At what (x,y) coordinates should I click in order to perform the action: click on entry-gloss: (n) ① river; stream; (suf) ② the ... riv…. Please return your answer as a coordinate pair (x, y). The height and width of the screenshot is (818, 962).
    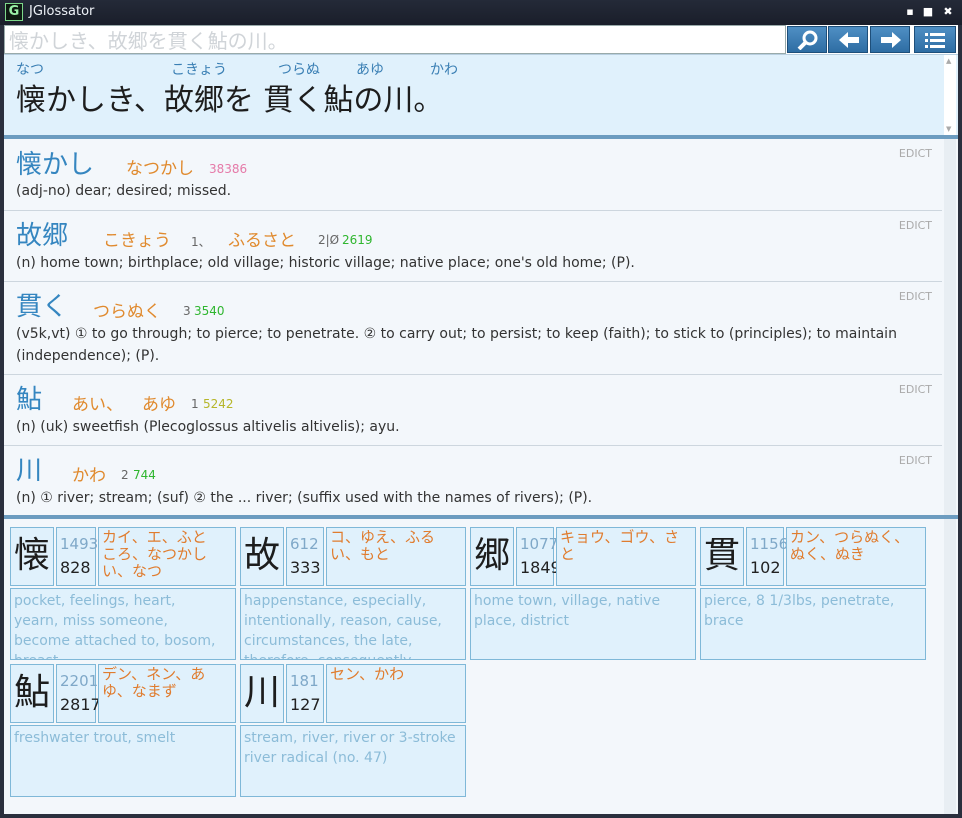
    Looking at the image, I should click on (304, 498).